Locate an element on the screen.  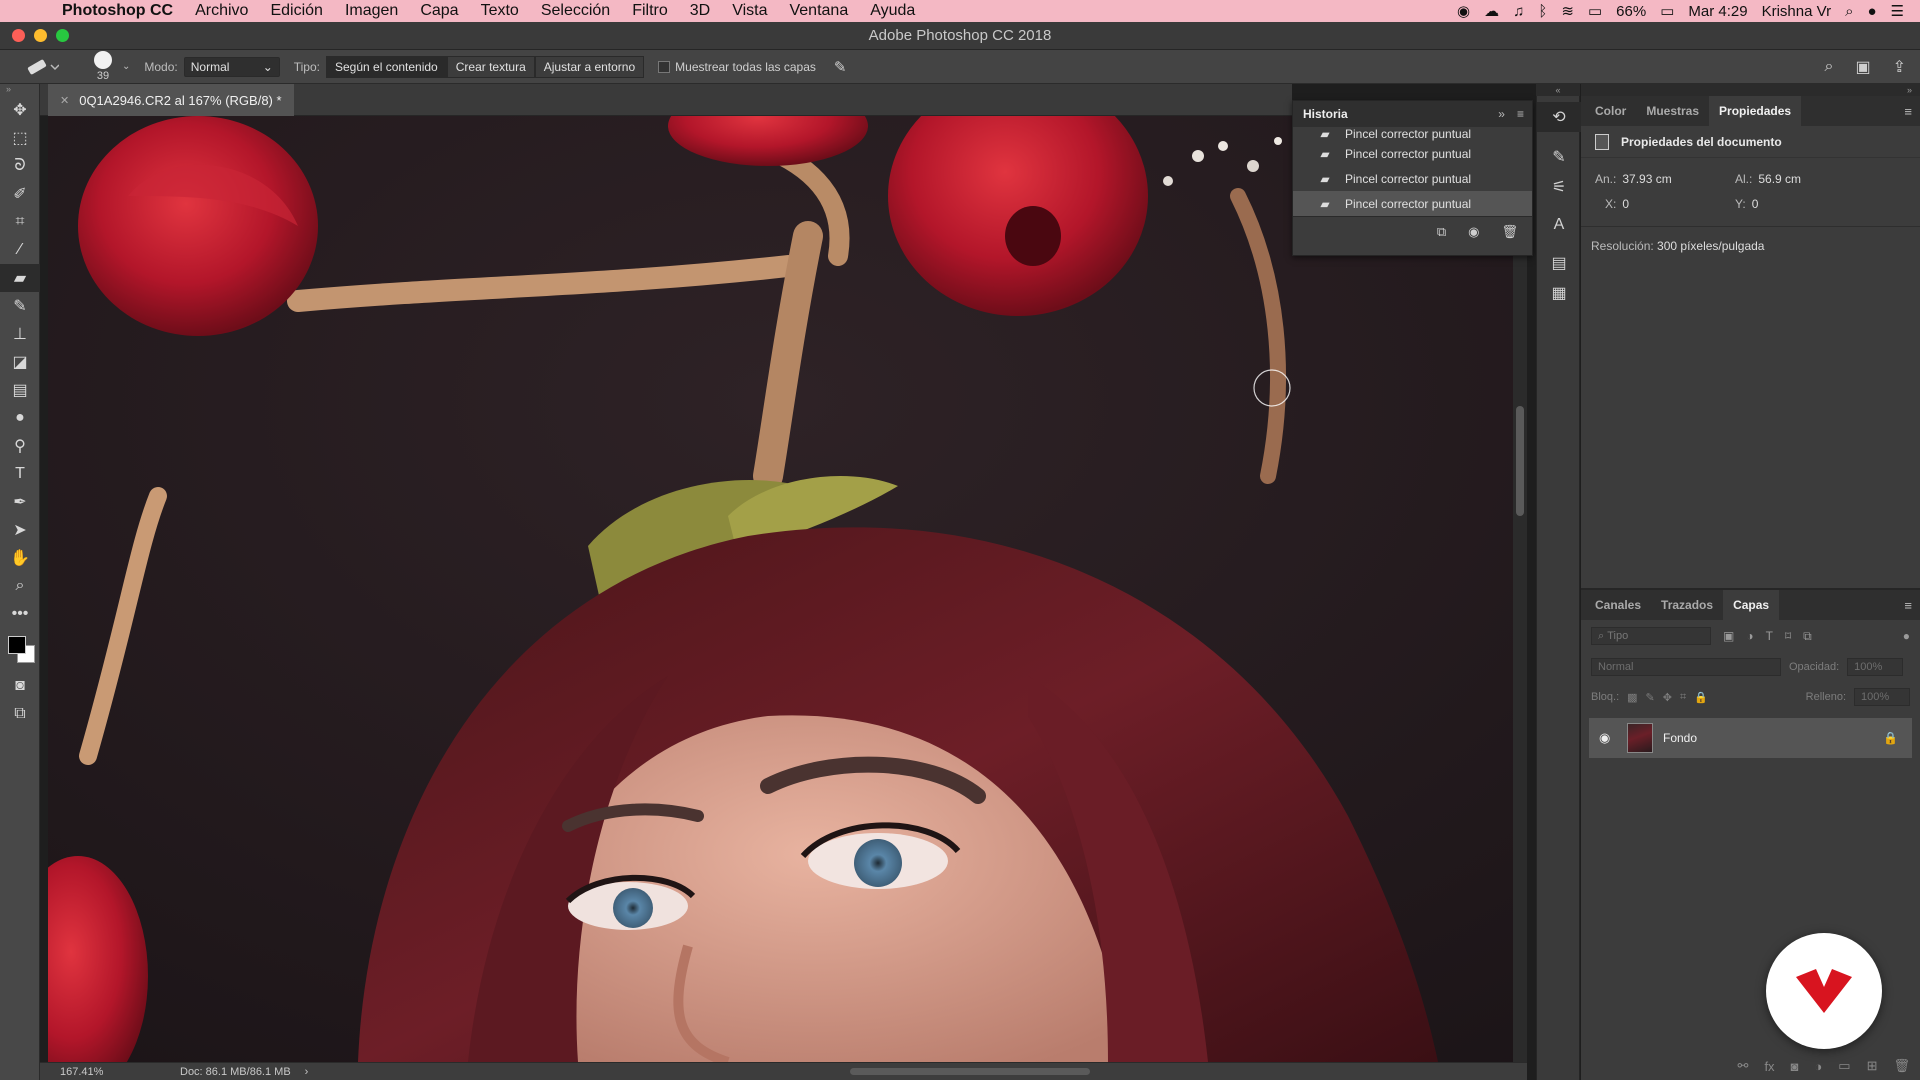
horizontal-scroll-thumb is located at coordinates (970, 1071).